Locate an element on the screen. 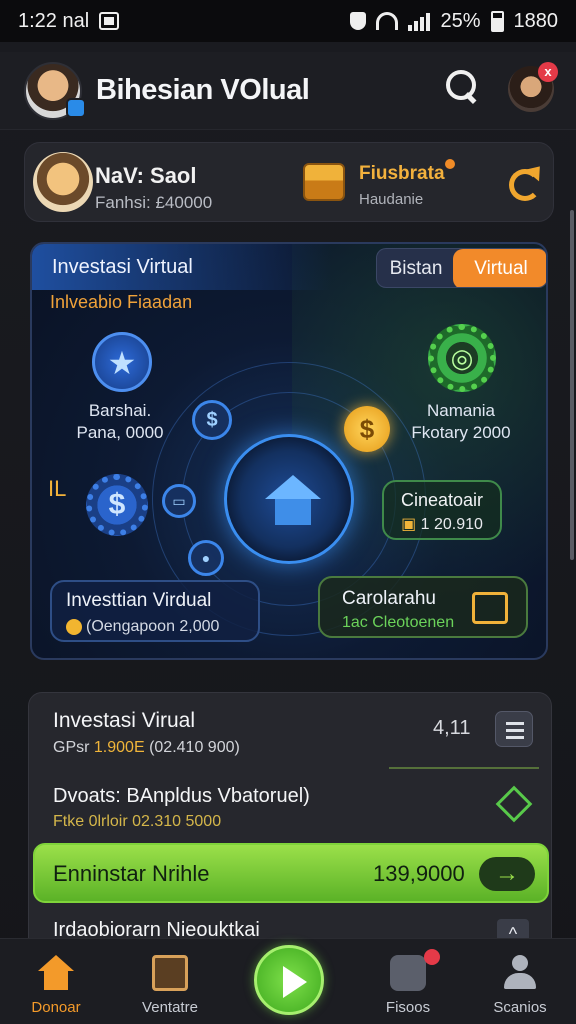 Image resolution: width=576 pixels, height=1024 pixels. center-hub is located at coordinates (289, 499).